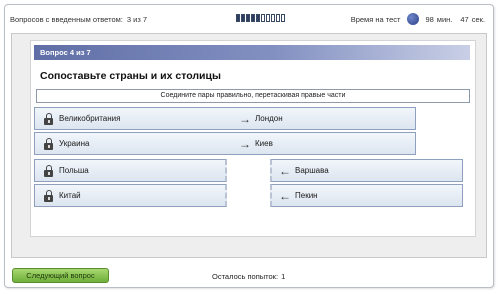 This screenshot has width=500, height=294. I want to click on pair-right-label: Лондон, so click(269, 118).